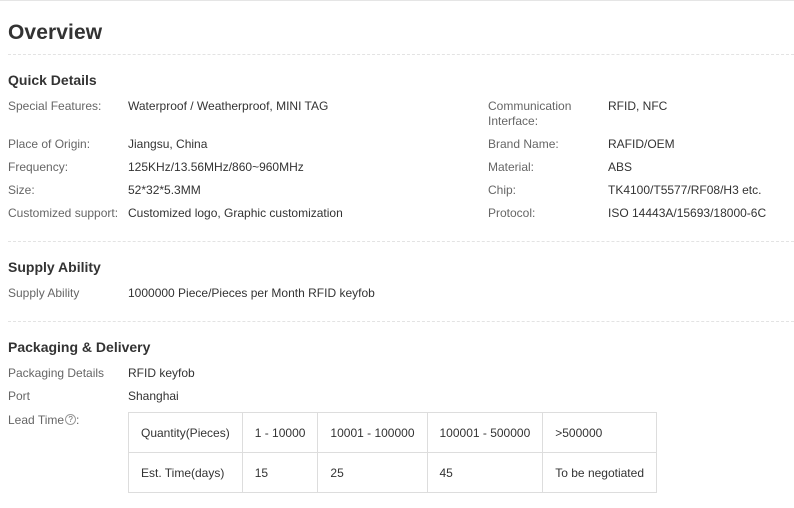 This screenshot has width=794, height=508. Describe the element at coordinates (63, 213) in the screenshot. I see `customized-support-label: Customized support:` at that location.